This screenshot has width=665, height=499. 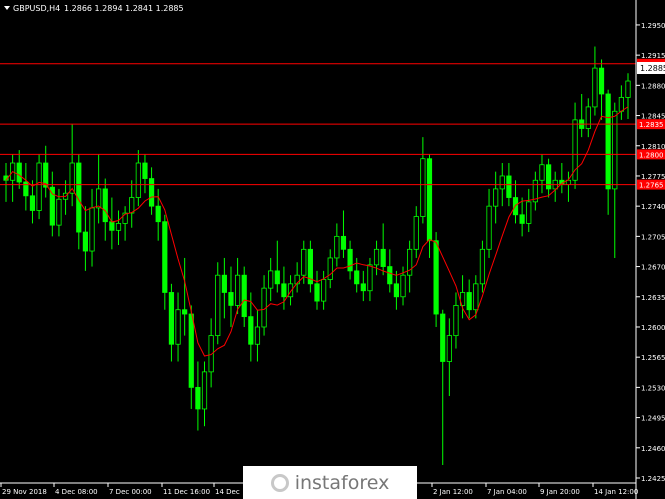 I want to click on price-tick-label: 1.2635, so click(x=653, y=298).